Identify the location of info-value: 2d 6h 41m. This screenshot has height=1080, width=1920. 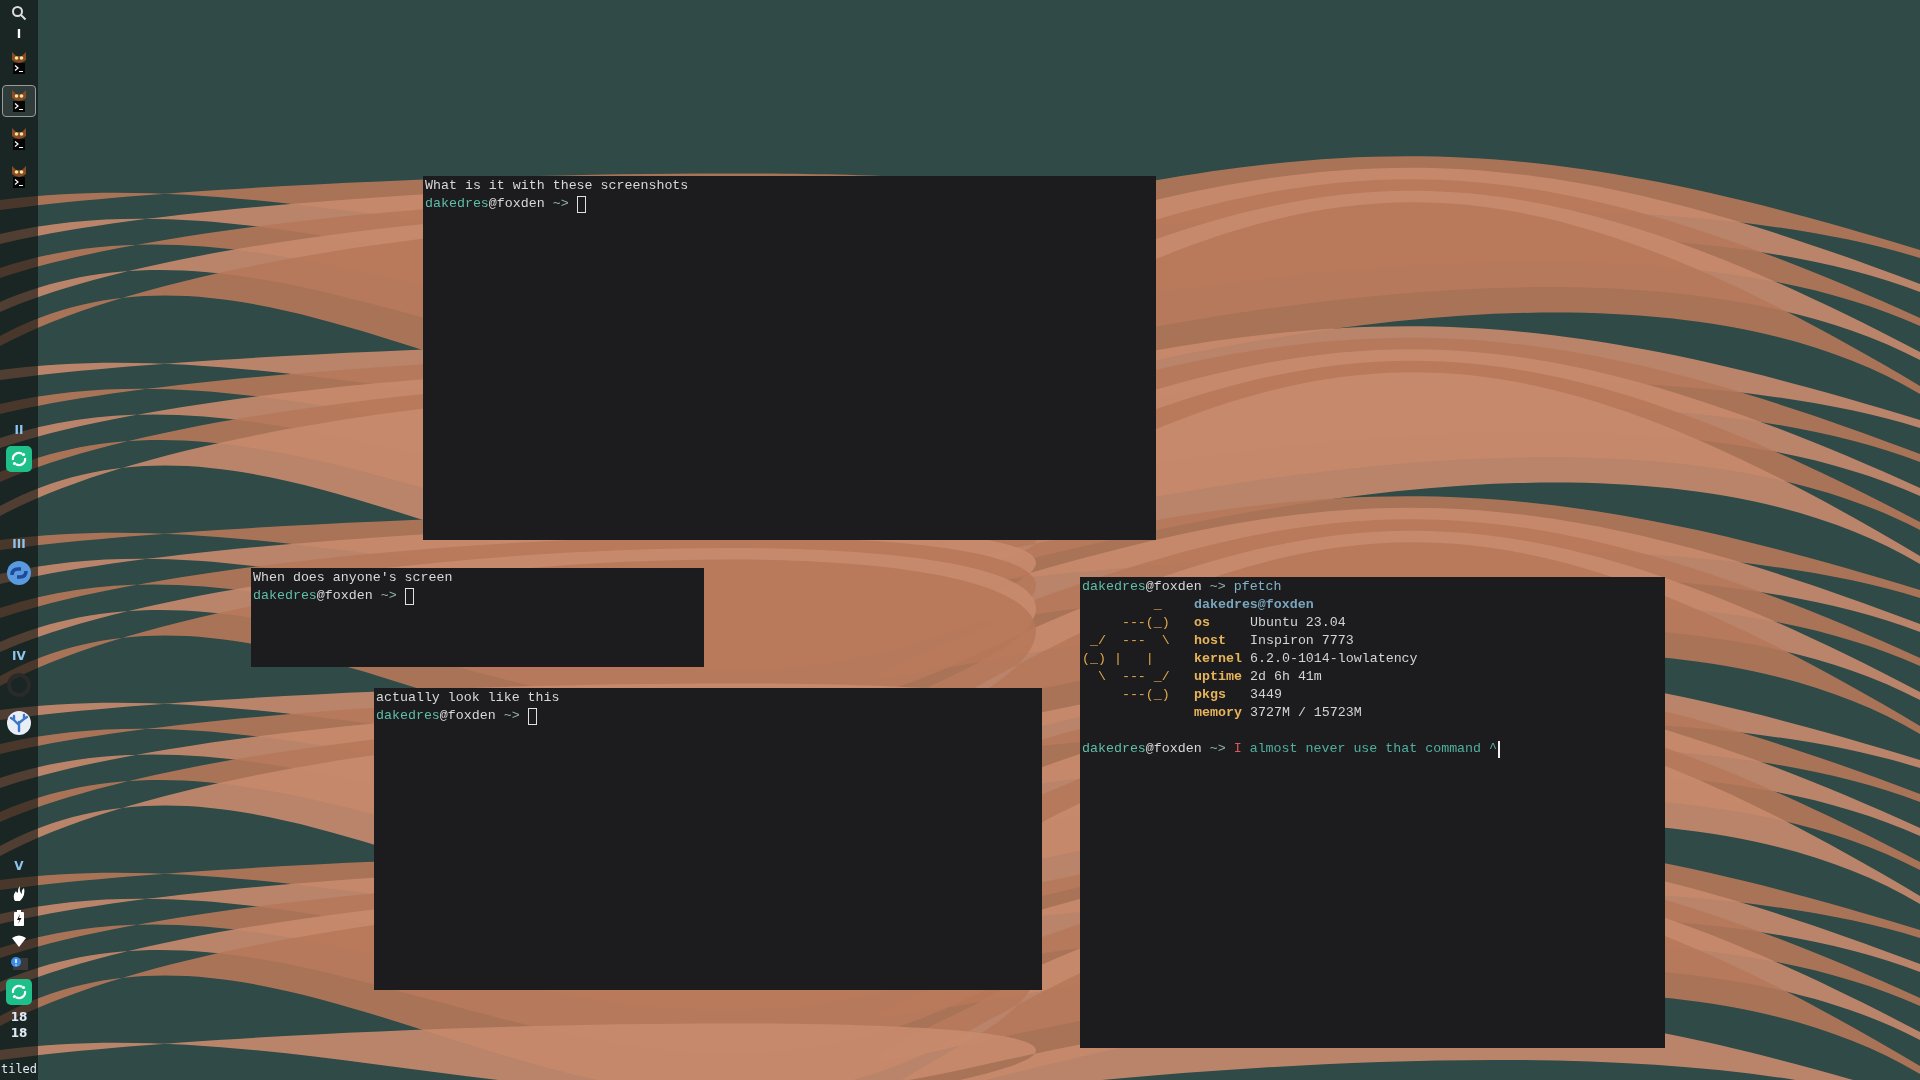
(1286, 677).